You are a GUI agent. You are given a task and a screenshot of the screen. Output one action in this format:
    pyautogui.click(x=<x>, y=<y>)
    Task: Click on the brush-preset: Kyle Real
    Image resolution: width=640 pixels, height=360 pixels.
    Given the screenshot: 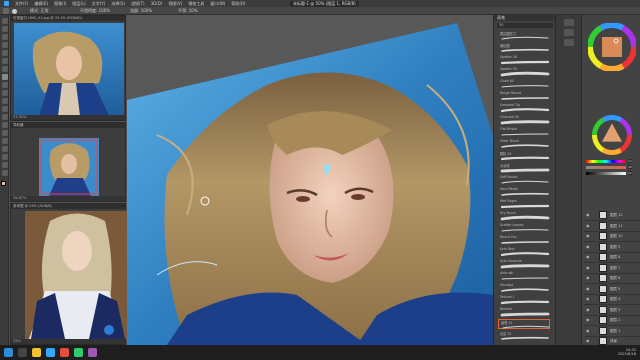 What is the action you would take?
    pyautogui.click(x=524, y=252)
    